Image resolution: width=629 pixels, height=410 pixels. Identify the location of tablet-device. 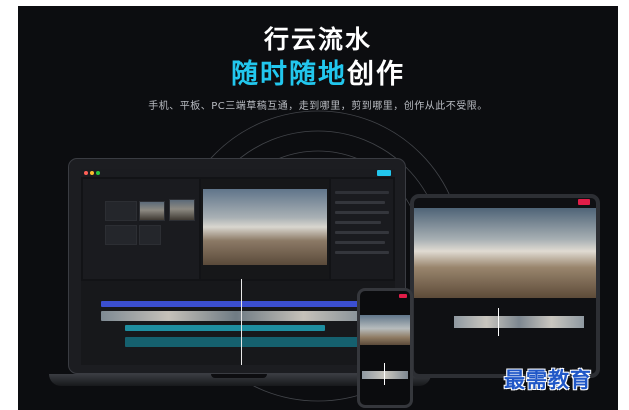
(505, 286).